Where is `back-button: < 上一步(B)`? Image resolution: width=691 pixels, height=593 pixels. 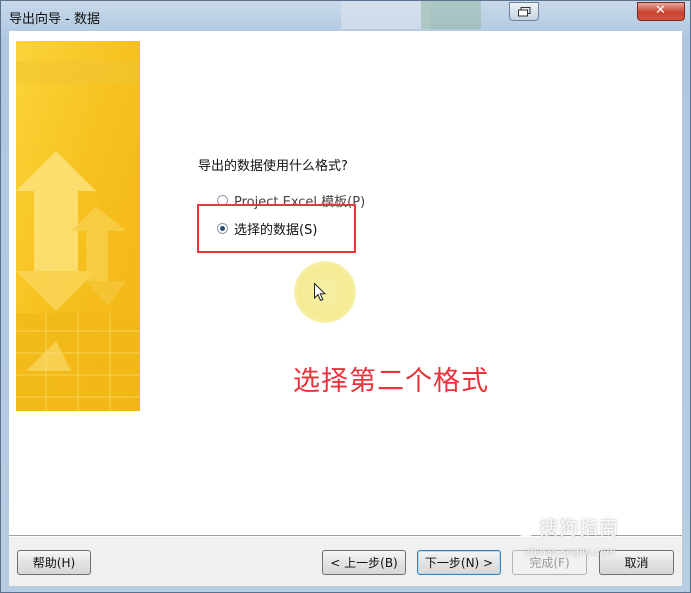
back-button: < 上一步(B) is located at coordinates (364, 562).